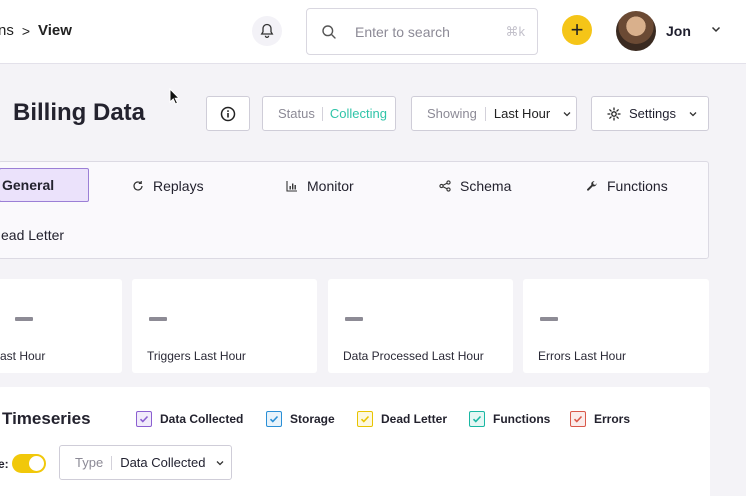 This screenshot has width=746, height=496. I want to click on info-icon, so click(228, 113).